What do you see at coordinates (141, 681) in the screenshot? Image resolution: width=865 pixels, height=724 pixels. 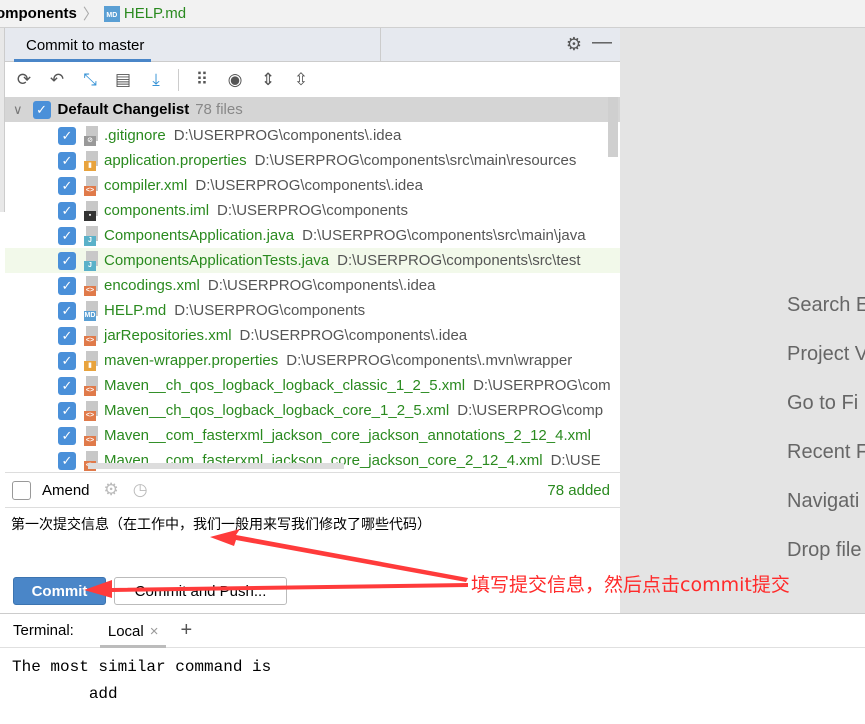 I see `terminal-output: The most similar command is add` at bounding box center [141, 681].